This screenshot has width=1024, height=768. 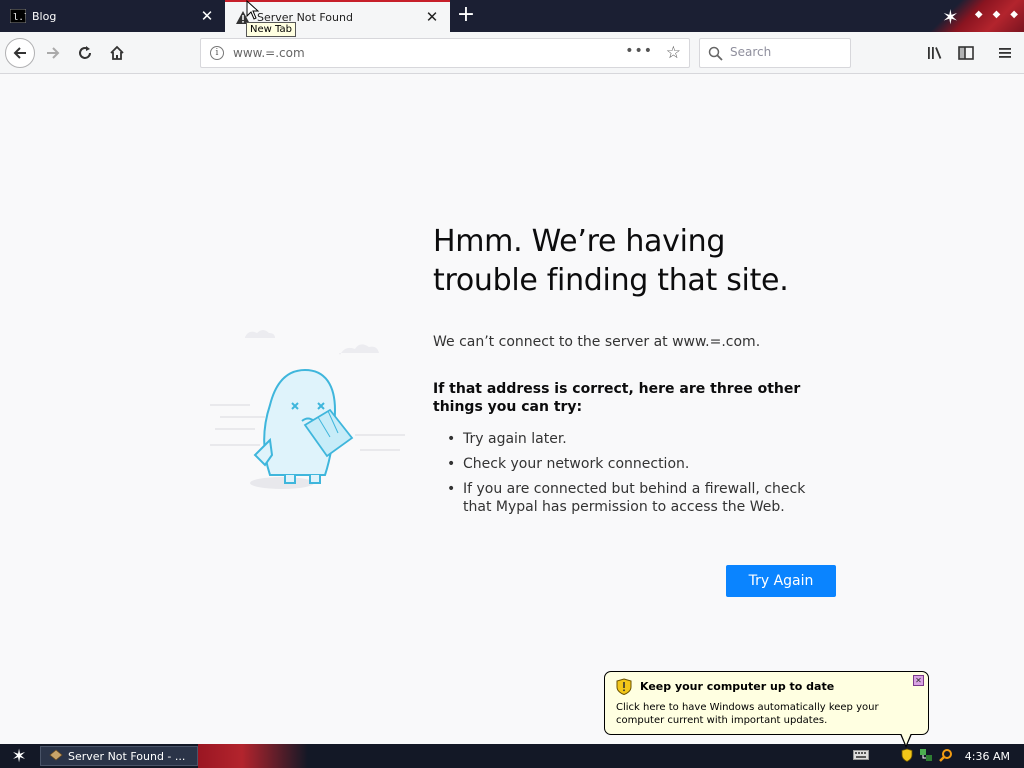 I want to click on list-item: Check your network connection., so click(x=635, y=464).